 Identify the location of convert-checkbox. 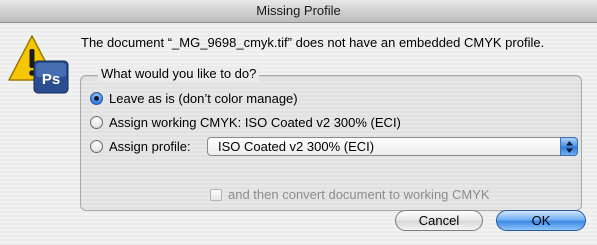
(216, 194).